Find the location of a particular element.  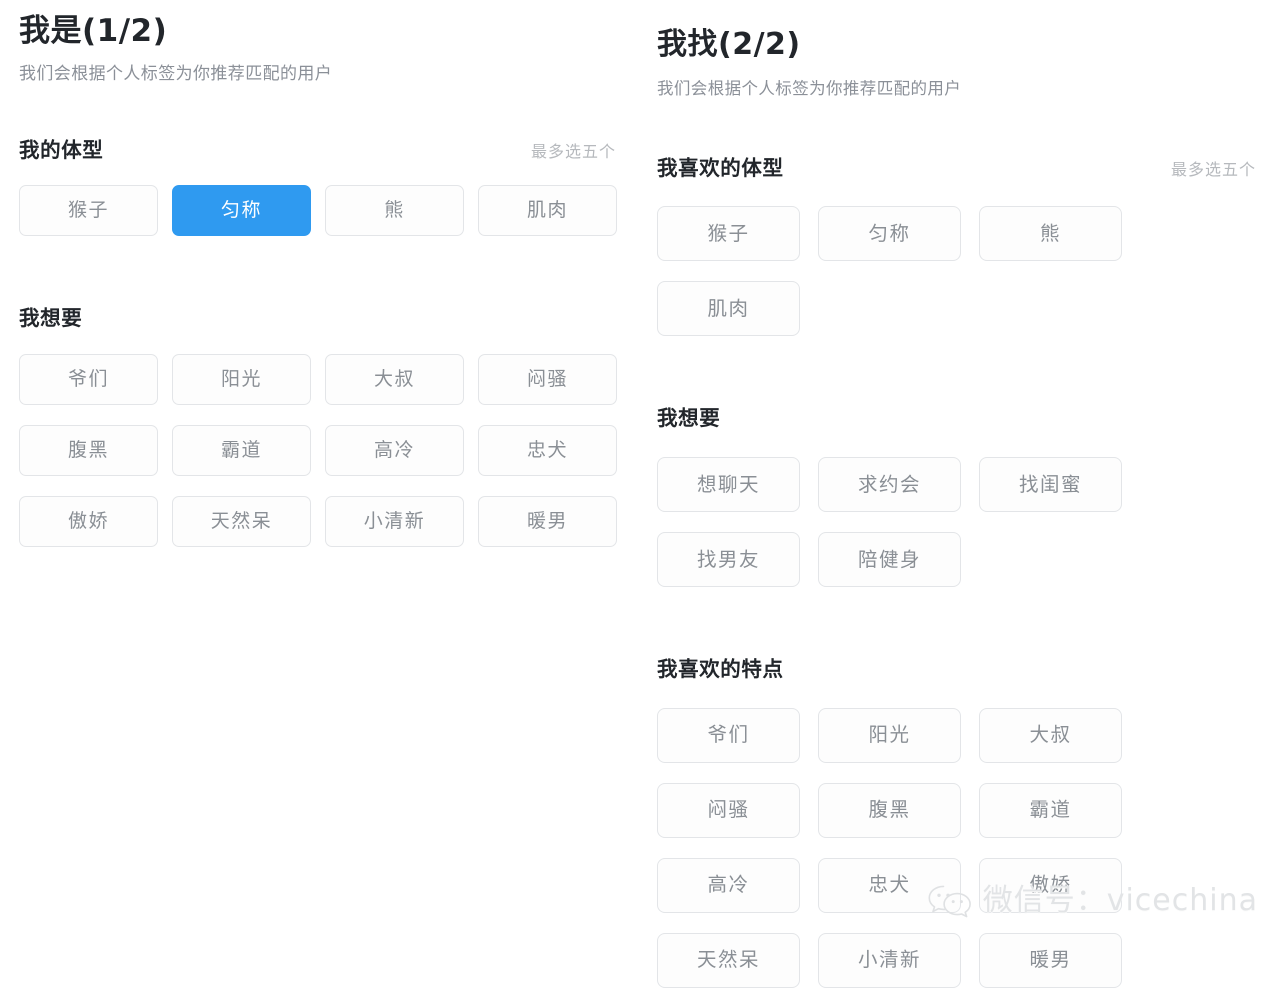

wechat-icon is located at coordinates (950, 901).